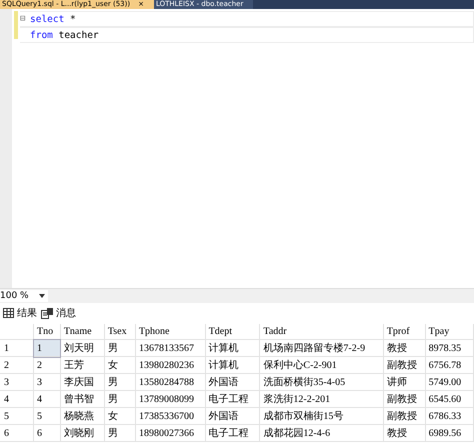 Image resolution: width=474 pixels, height=444 pixels. Describe the element at coordinates (322, 382) in the screenshot. I see `table-cell: 洗面桥横街35-4-05` at that location.